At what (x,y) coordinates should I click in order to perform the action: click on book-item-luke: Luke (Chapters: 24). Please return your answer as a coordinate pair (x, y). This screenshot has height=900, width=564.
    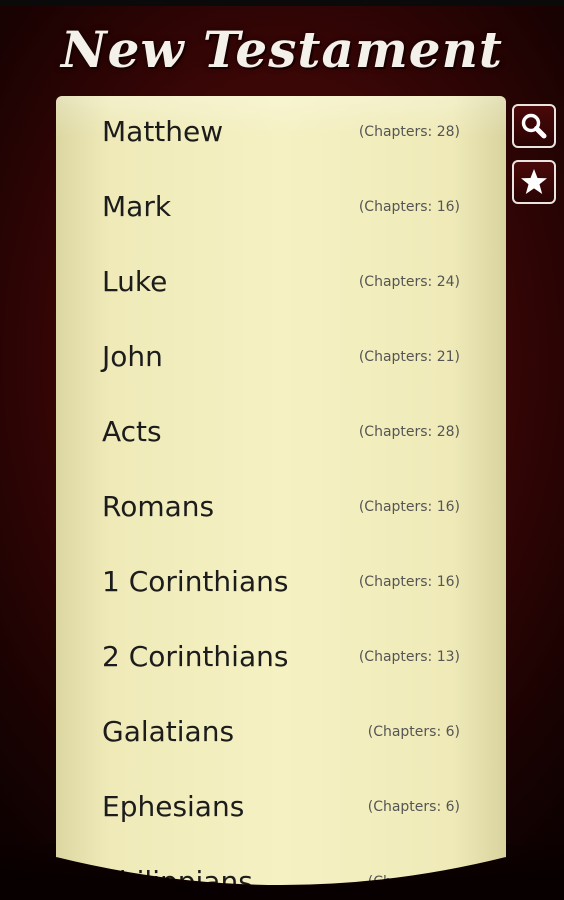
    Looking at the image, I should click on (281, 283).